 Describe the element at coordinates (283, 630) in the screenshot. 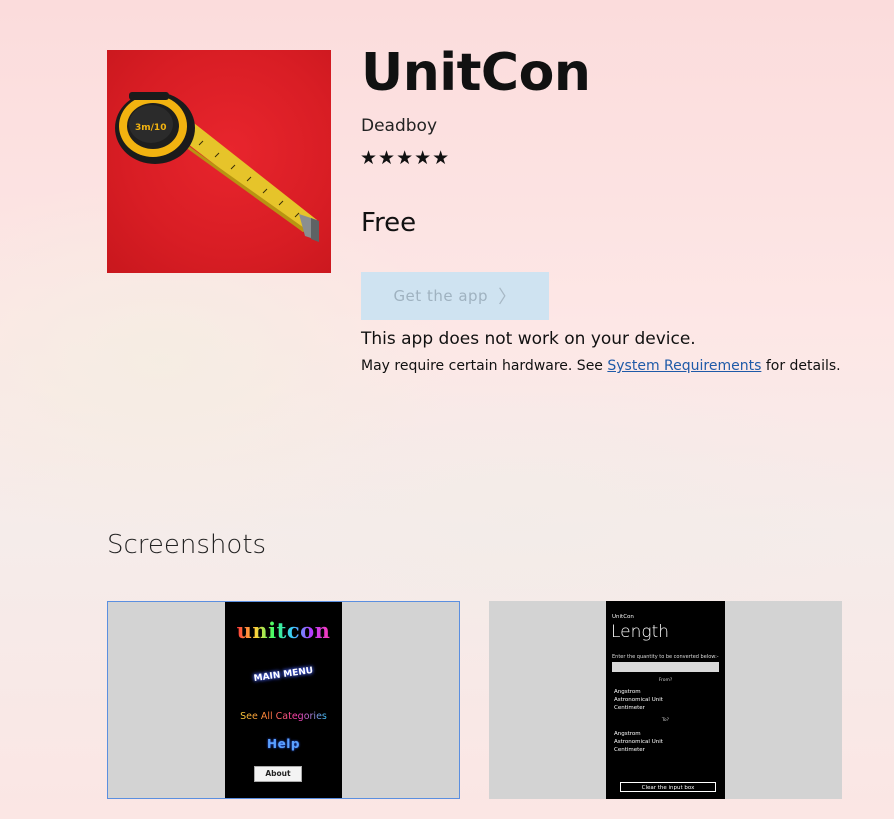

I see `unitcon-logo-text: unitcon` at that location.